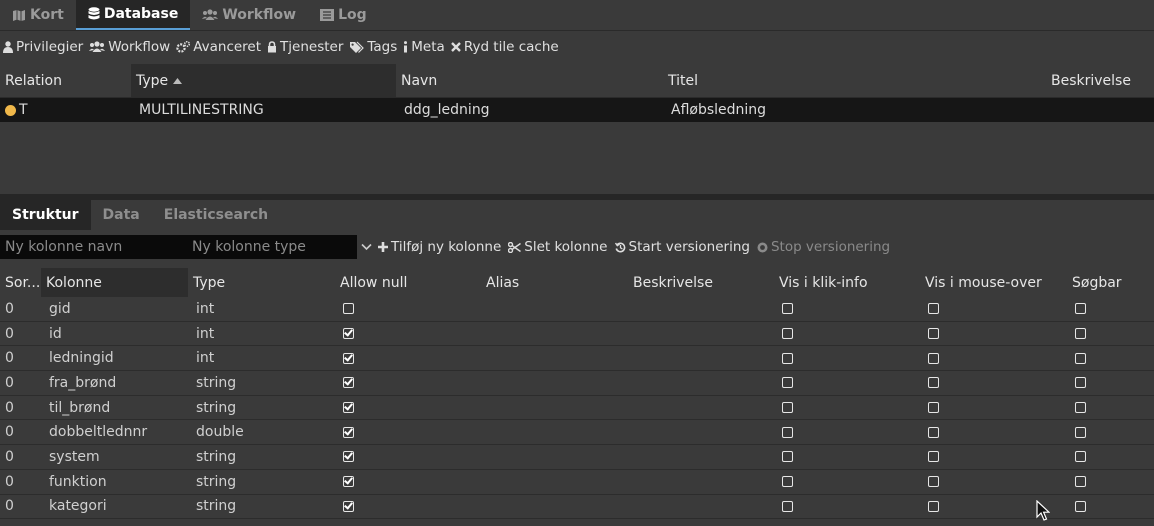 The width and height of the screenshot is (1154, 526). What do you see at coordinates (577, 359) in the screenshot?
I see `table-row: 0 ledningid int` at bounding box center [577, 359].